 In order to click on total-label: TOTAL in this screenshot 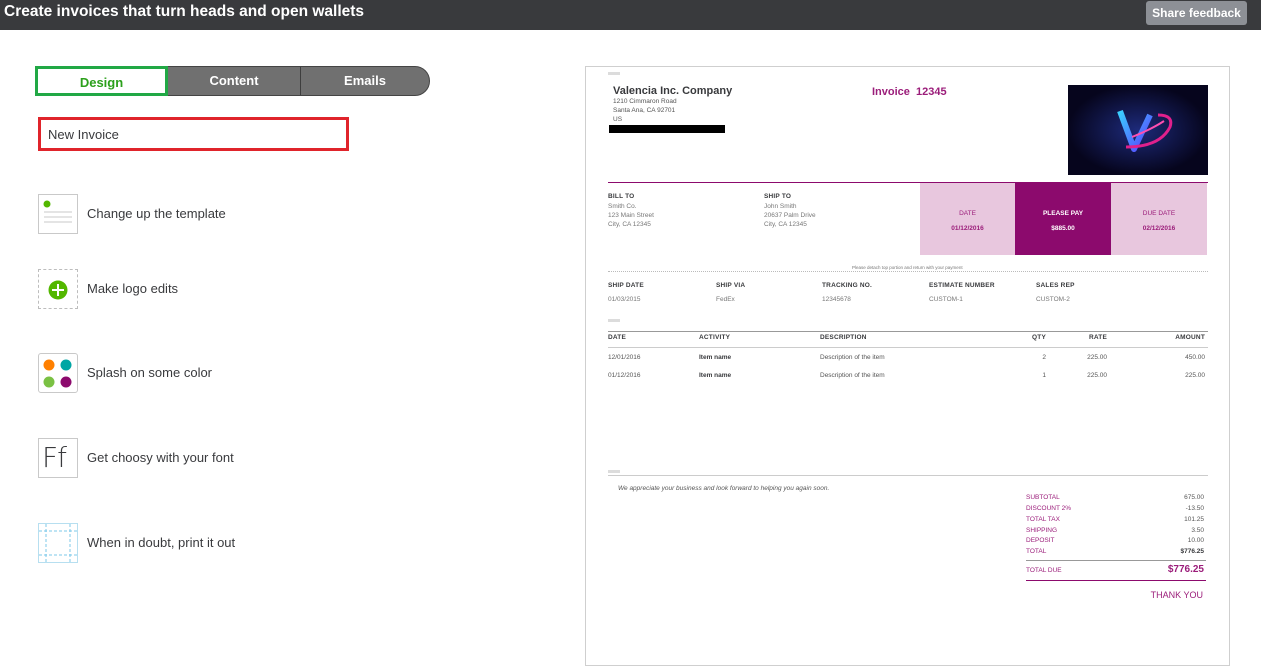, I will do `click(1036, 551)`.